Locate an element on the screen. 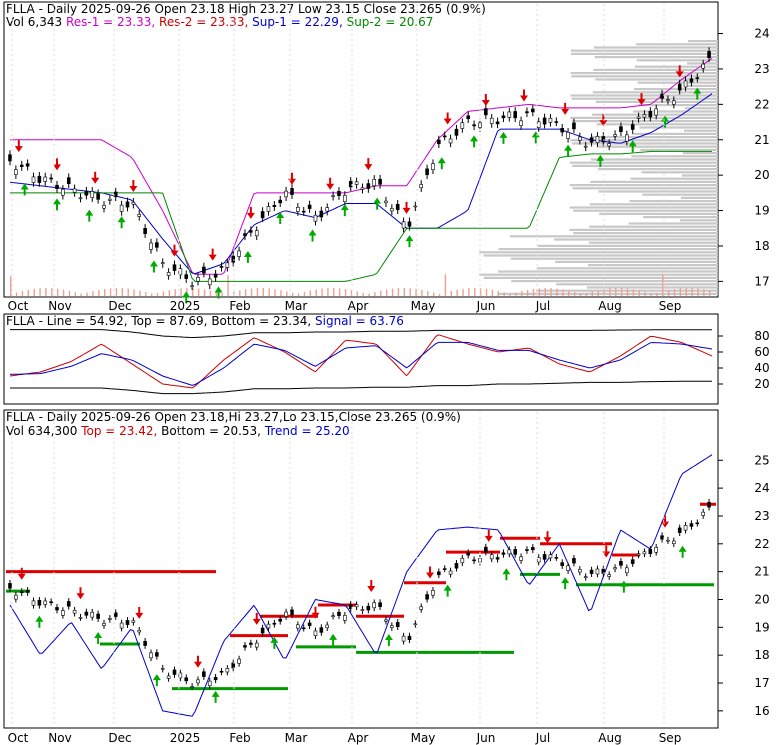  price-y-tick-label: 21 is located at coordinates (761, 140).